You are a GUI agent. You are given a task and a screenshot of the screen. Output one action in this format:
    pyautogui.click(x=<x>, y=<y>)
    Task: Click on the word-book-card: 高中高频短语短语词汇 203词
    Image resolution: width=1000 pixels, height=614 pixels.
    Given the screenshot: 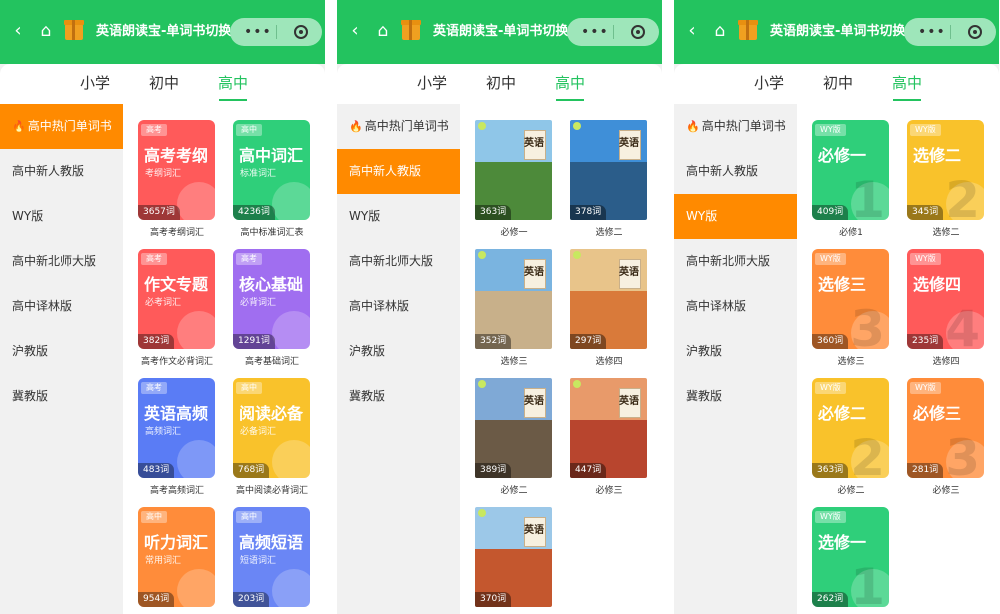 What is the action you would take?
    pyautogui.click(x=271, y=557)
    